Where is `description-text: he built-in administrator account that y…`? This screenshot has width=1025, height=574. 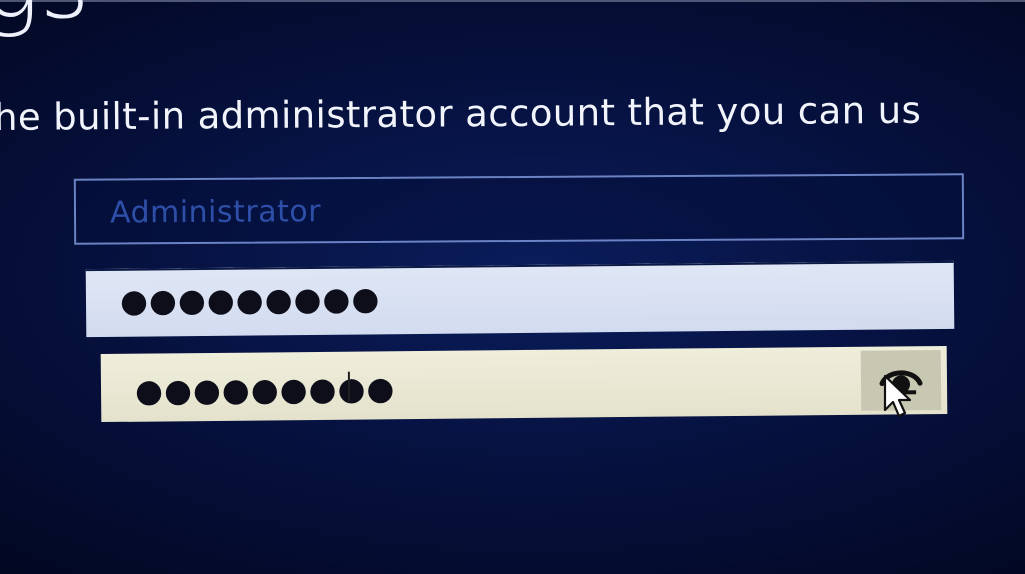
description-text: he built-in administrator account that y… is located at coordinates (461, 113).